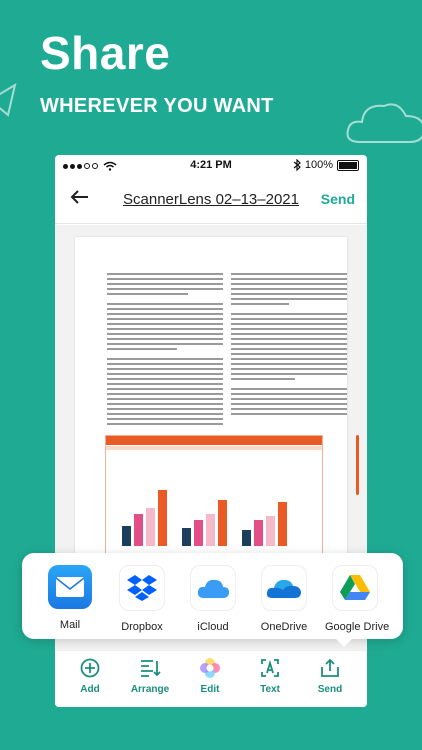  Describe the element at coordinates (90, 668) in the screenshot. I see `add-icon` at that location.